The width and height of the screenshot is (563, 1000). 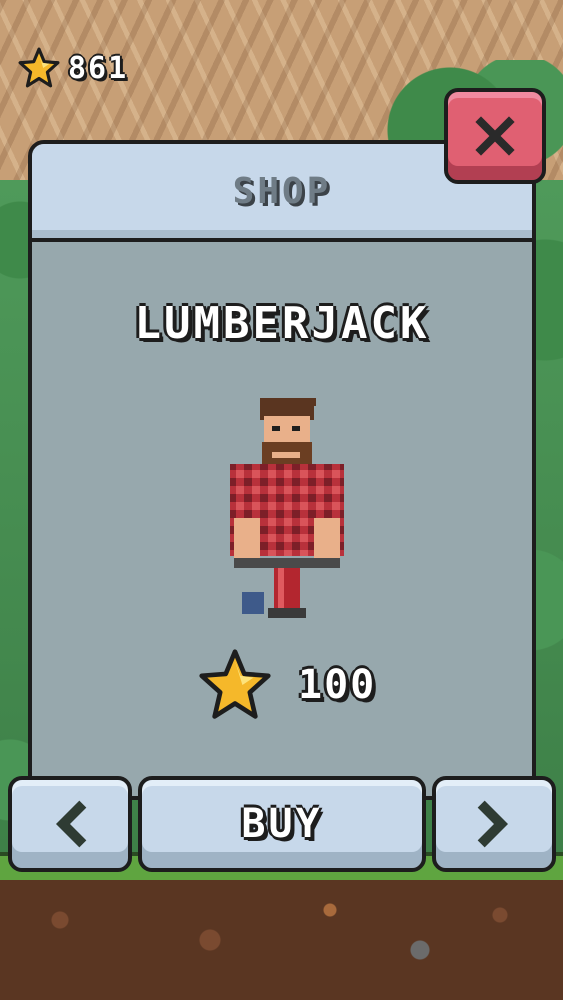 I want to click on star-counter: 861, so click(x=73, y=68).